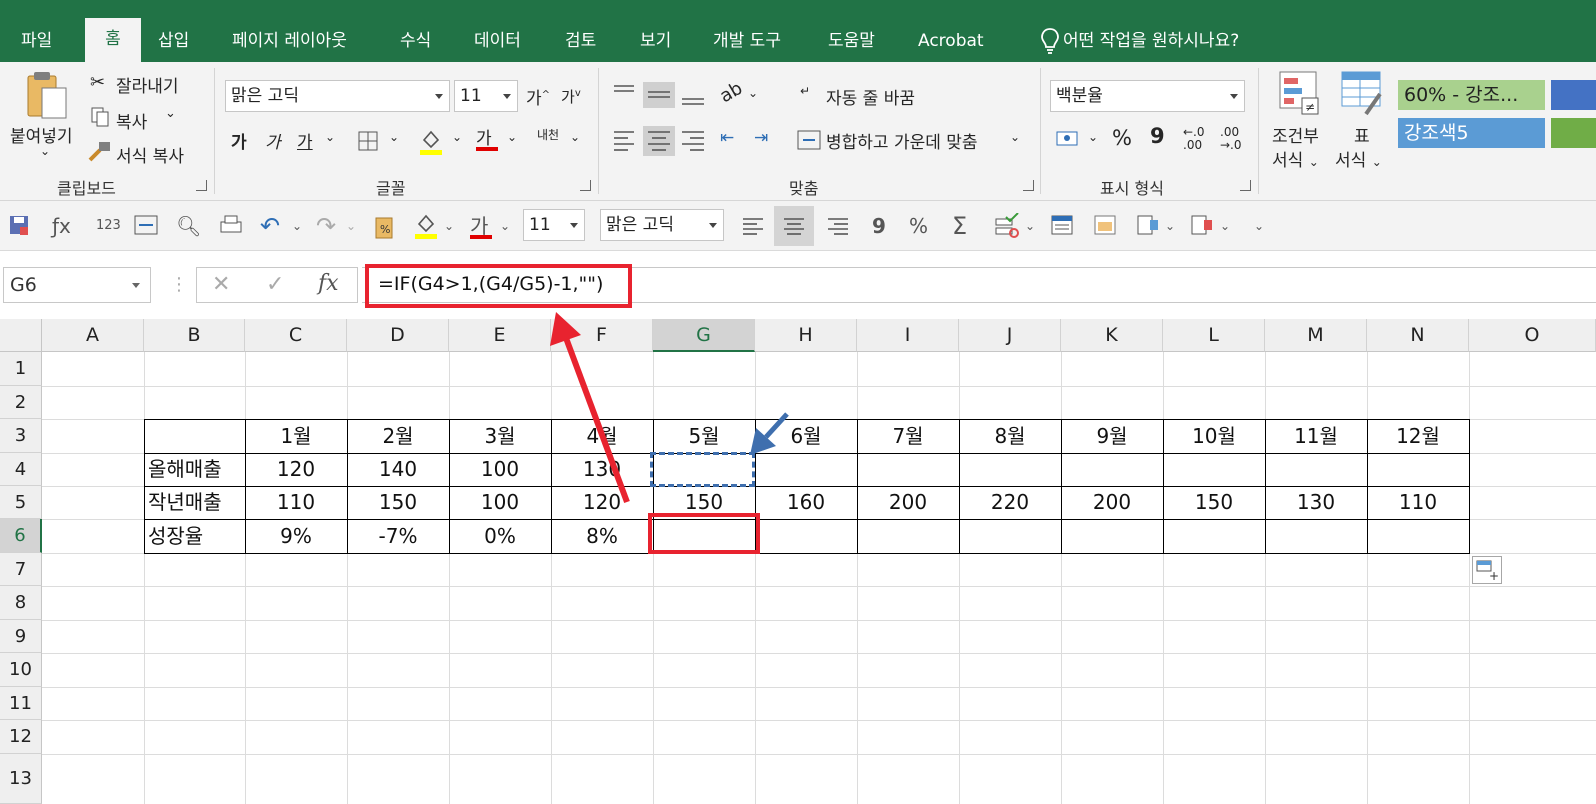 This screenshot has height=804, width=1596. I want to click on print-icon, so click(231, 225).